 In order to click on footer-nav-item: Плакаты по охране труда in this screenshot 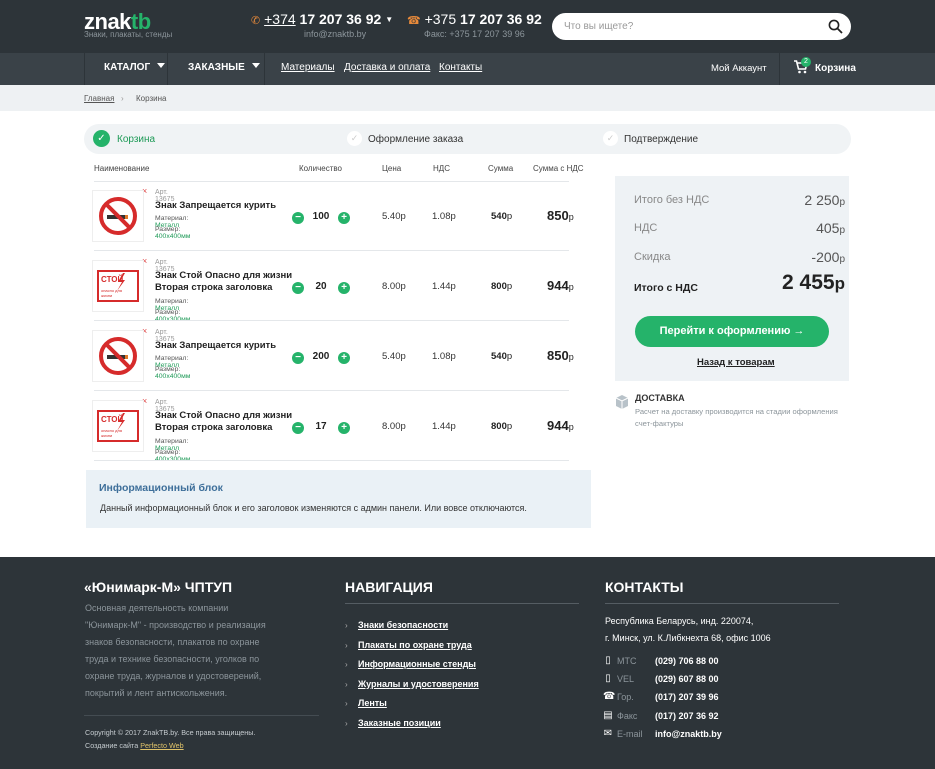, I will do `click(415, 645)`.